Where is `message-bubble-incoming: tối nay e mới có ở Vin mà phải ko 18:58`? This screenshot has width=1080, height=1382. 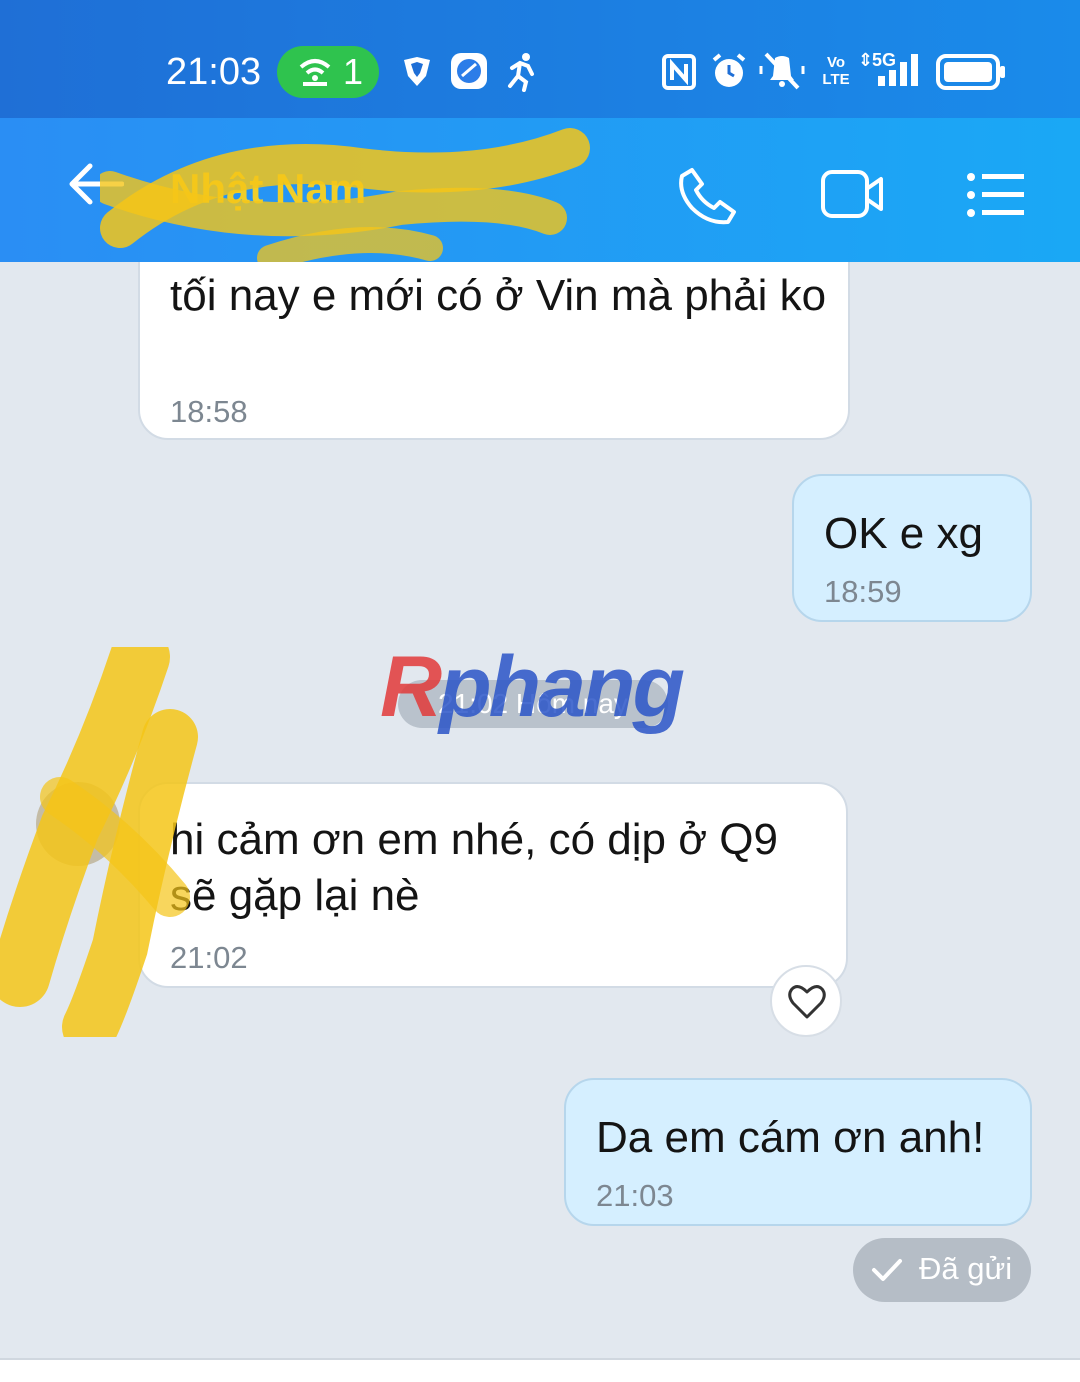
message-bubble-incoming: tối nay e mới có ở Vin mà phải ko 18:58 is located at coordinates (494, 351).